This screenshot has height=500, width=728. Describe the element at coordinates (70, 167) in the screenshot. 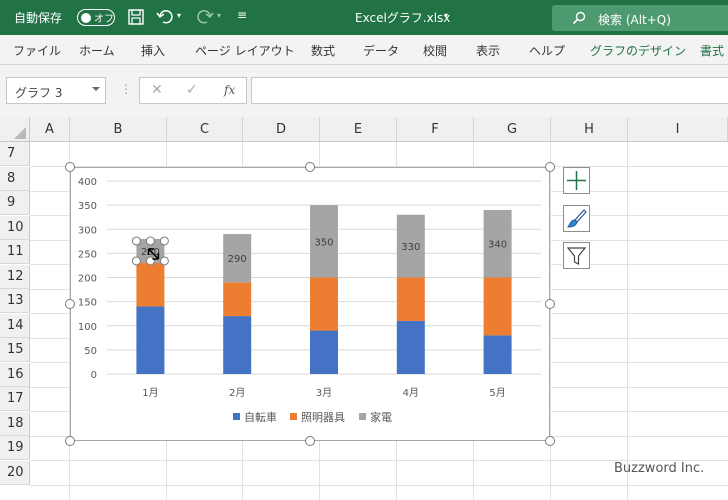

I see `resize-handle-top-left` at that location.